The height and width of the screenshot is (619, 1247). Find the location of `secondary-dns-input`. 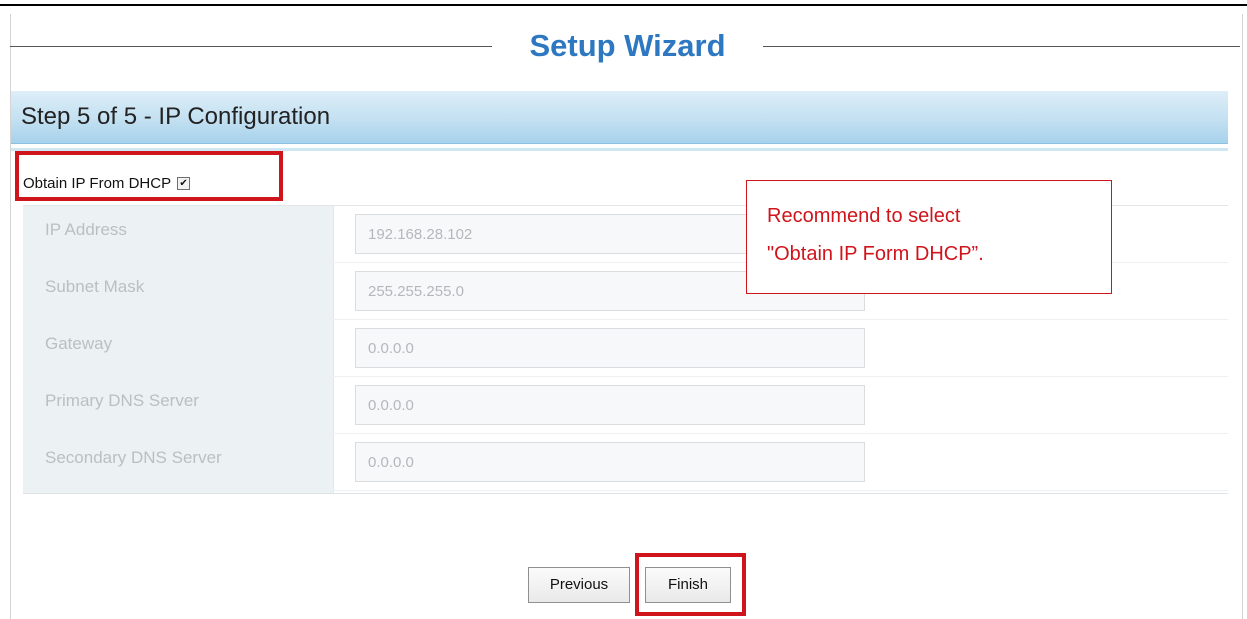

secondary-dns-input is located at coordinates (610, 462).